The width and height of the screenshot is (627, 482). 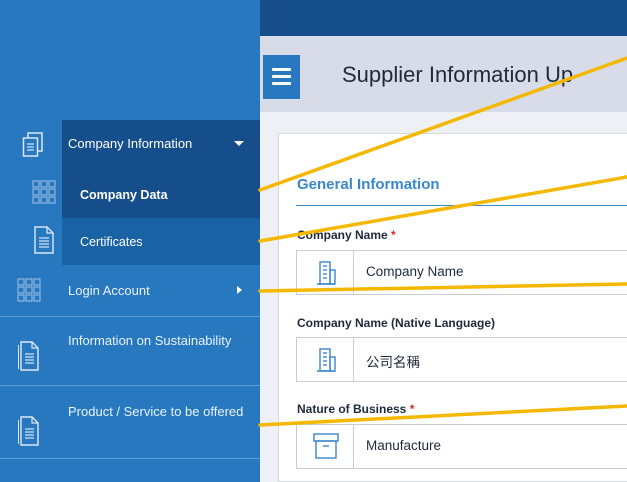 What do you see at coordinates (443, 18) in the screenshot?
I see `top-bar` at bounding box center [443, 18].